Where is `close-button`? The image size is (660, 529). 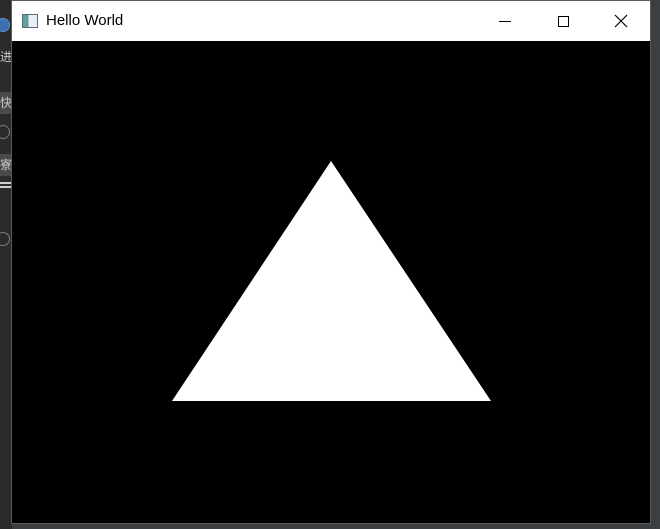
close-button is located at coordinates (621, 21).